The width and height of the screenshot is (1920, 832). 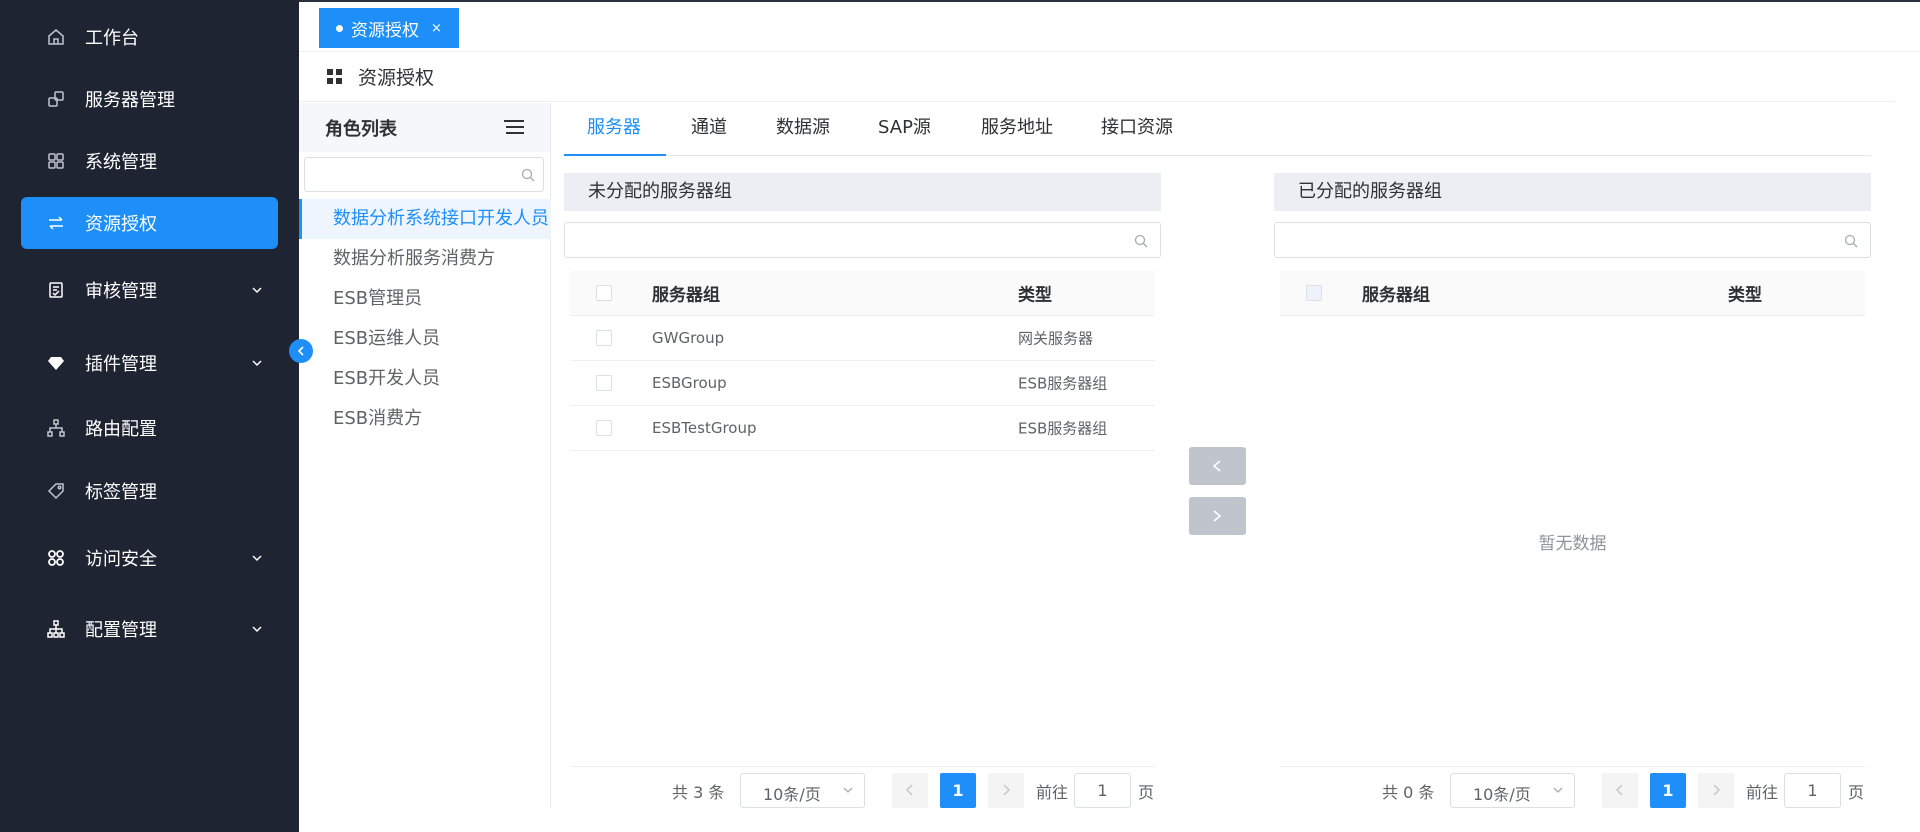 I want to click on cell-type: 网关服务器, so click(x=1056, y=338).